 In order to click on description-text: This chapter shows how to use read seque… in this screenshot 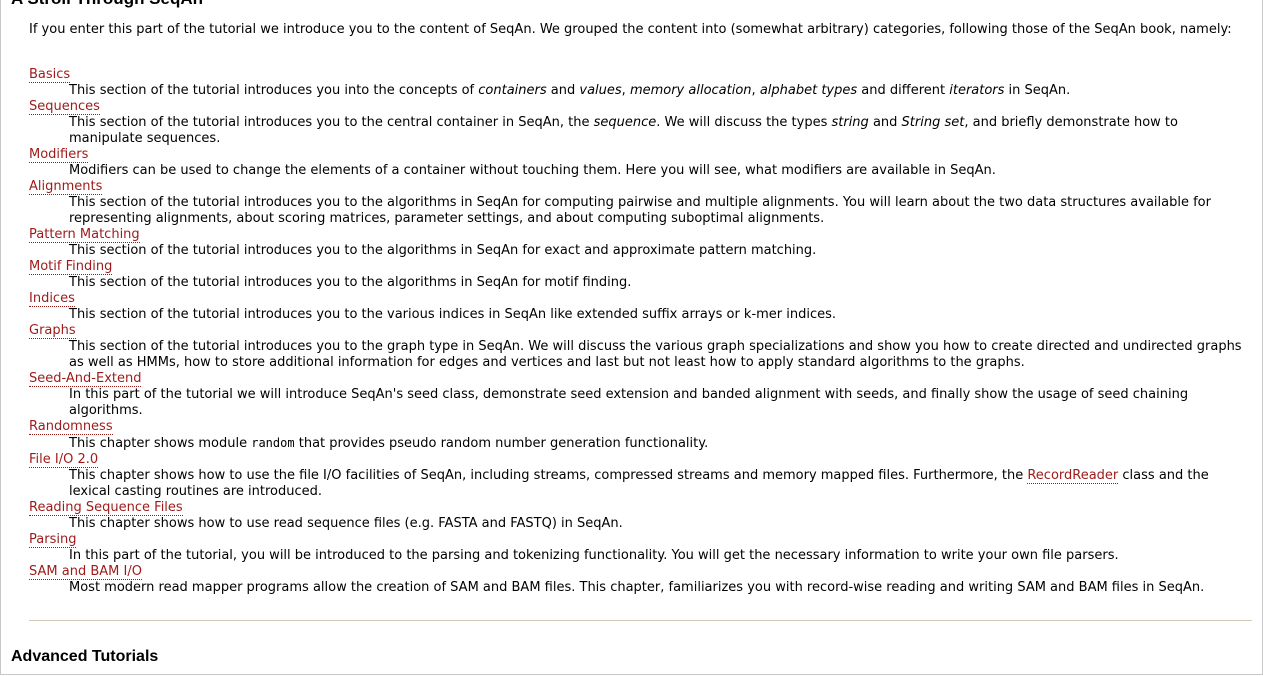, I will do `click(346, 523)`.